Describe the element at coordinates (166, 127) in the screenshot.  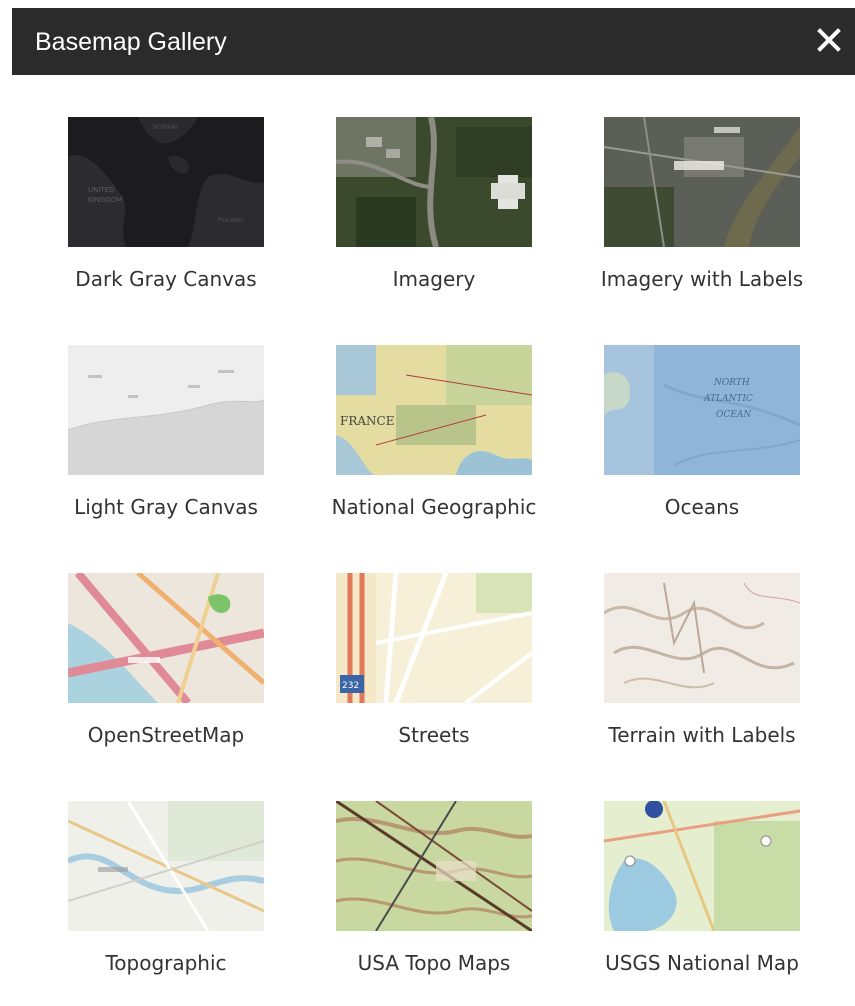
I see `svg-text: NORWAY` at that location.